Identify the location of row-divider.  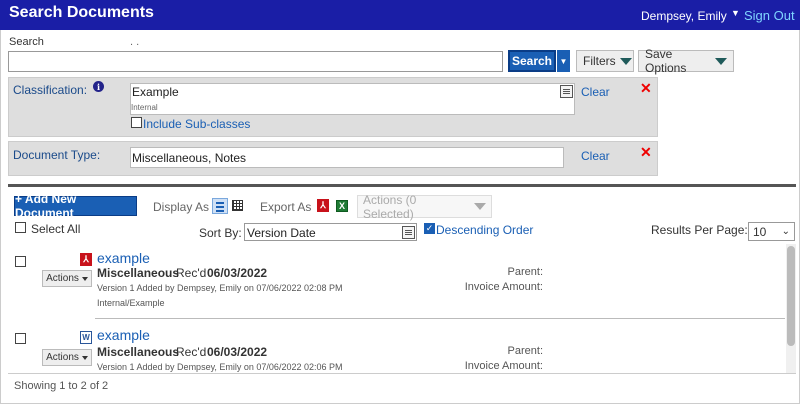
(440, 318).